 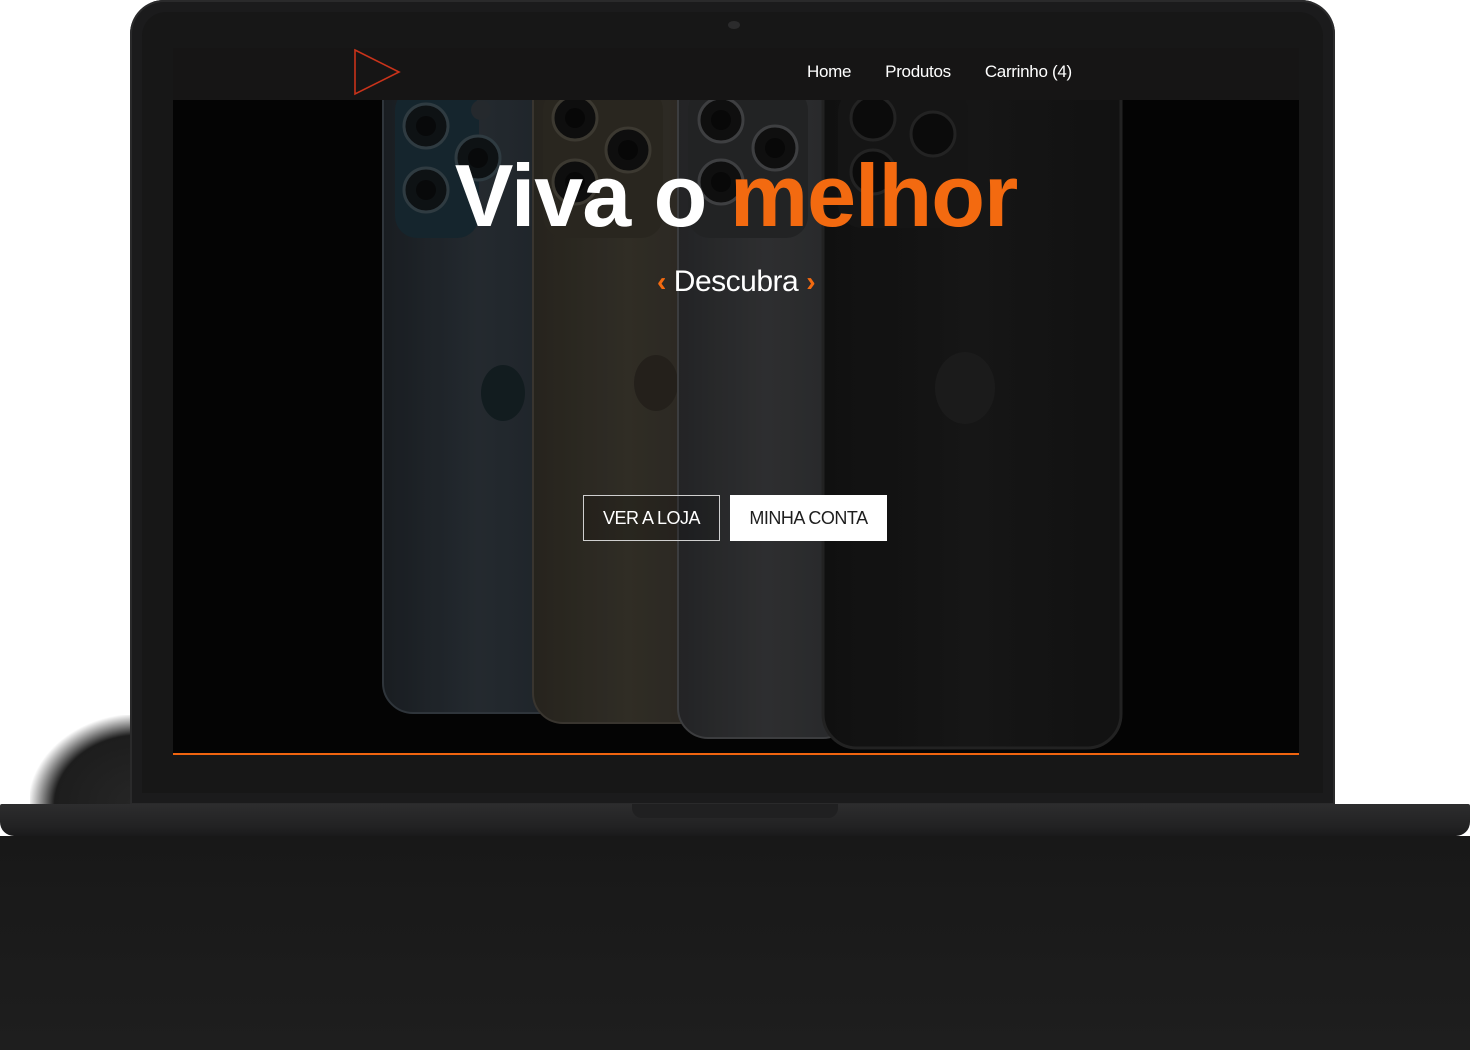 What do you see at coordinates (1028, 72) in the screenshot?
I see `nav-cart-link: Carrinho (4)` at bounding box center [1028, 72].